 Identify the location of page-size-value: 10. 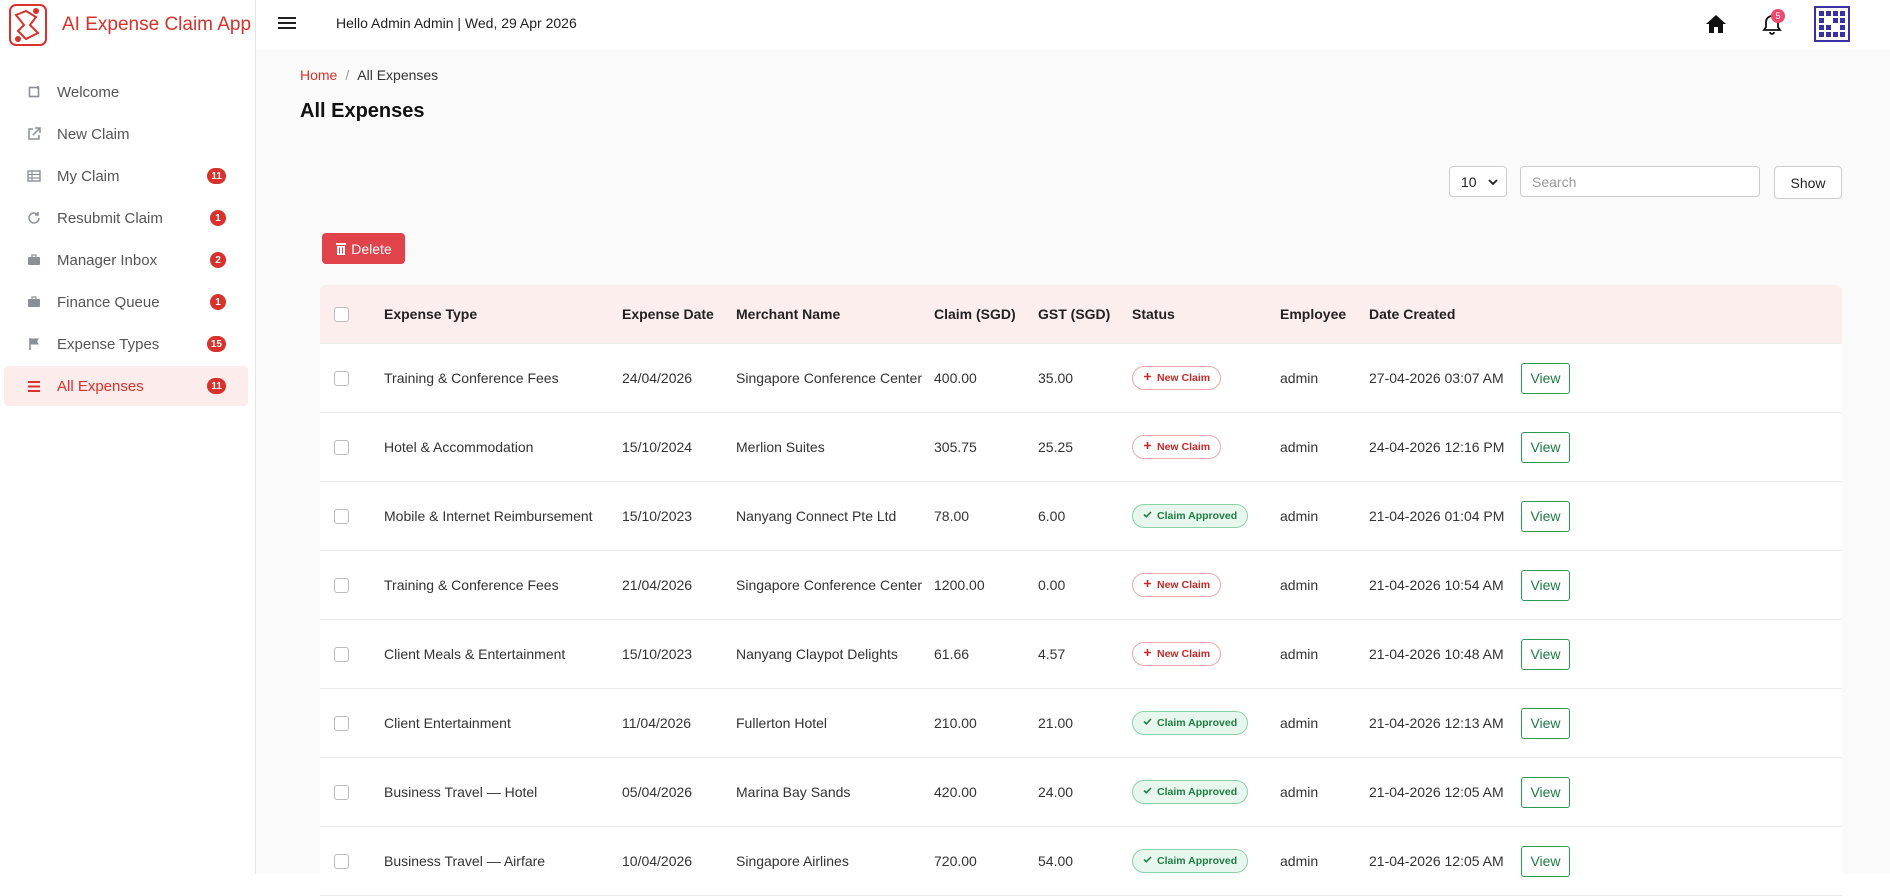
(1469, 181).